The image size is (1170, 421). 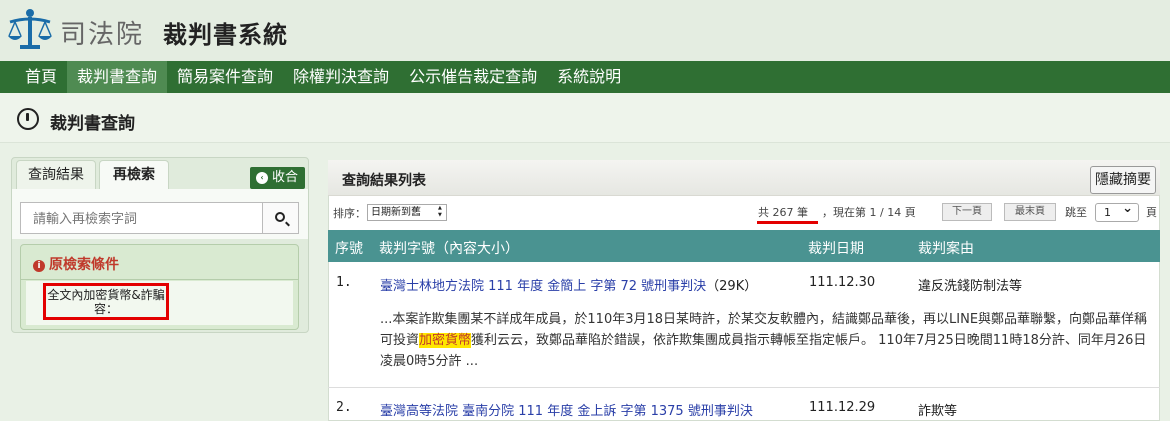 What do you see at coordinates (407, 212) in the screenshot?
I see `sort-select: 日期新到舊` at bounding box center [407, 212].